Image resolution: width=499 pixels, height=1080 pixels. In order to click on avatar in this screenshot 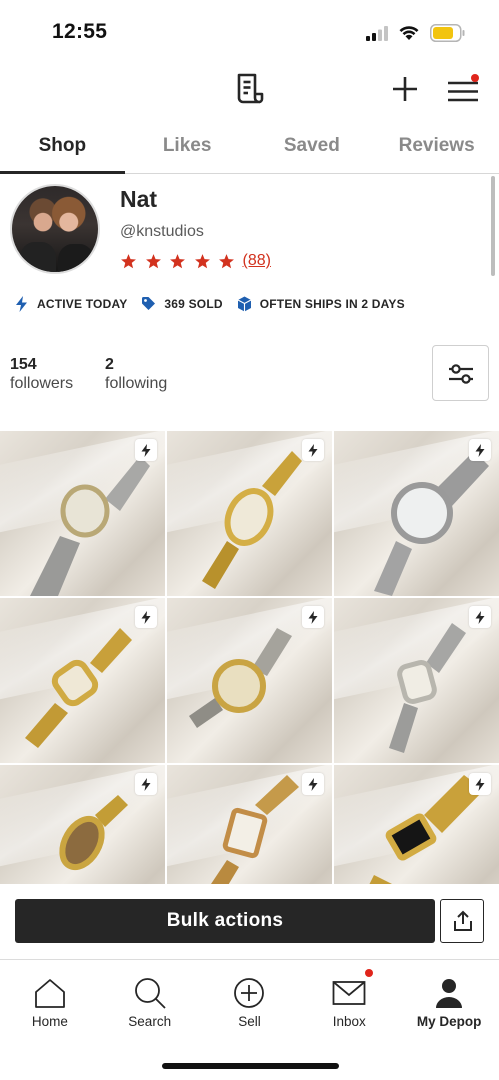, I will do `click(55, 229)`.